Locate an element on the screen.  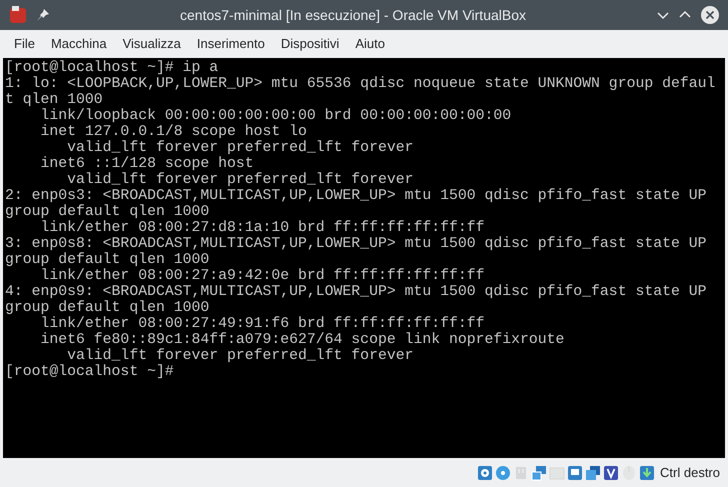
menu-item: Visualizza is located at coordinates (151, 44).